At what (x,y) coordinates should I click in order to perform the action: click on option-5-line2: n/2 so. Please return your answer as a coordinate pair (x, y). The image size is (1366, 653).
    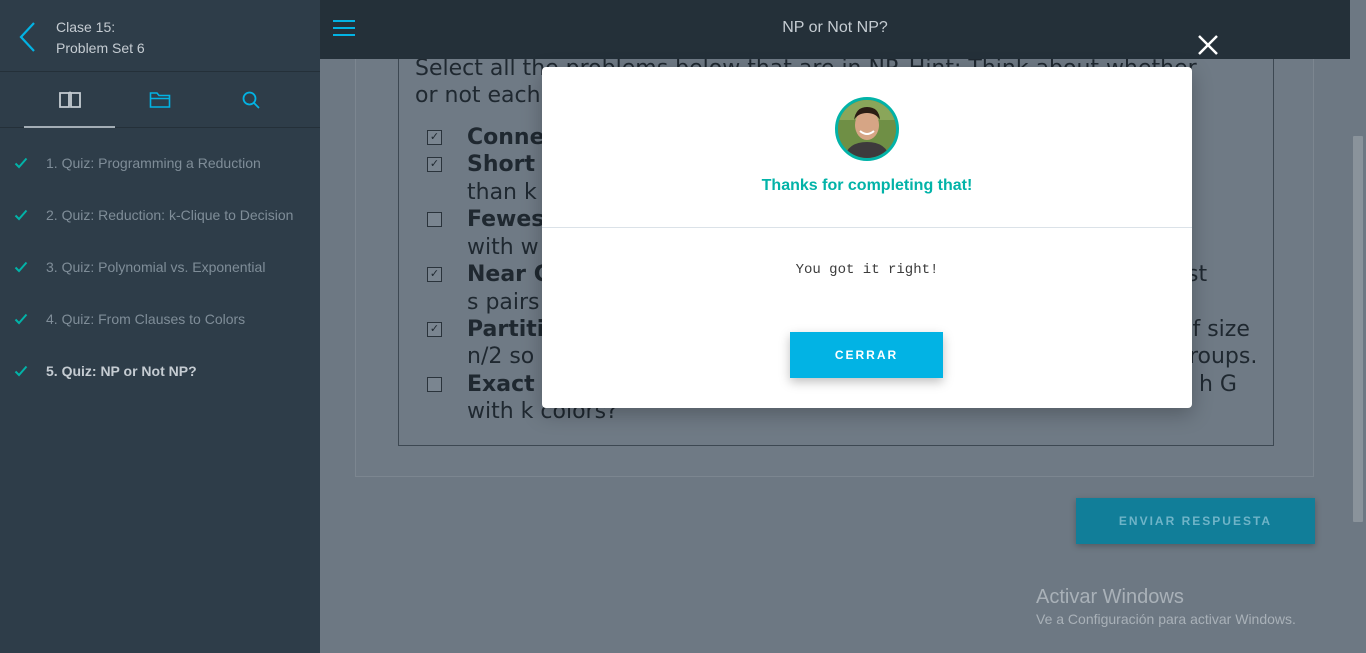
    Looking at the image, I should click on (501, 356).